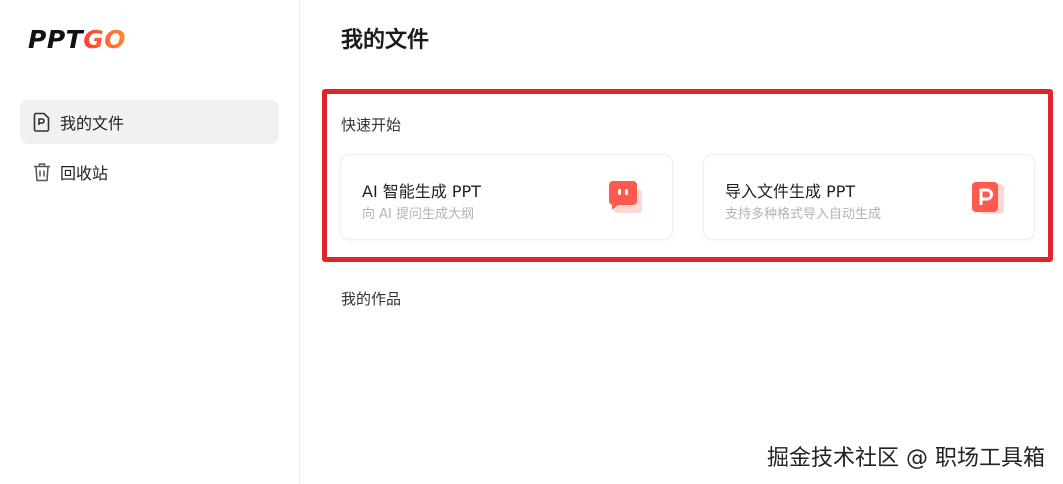 The image size is (1063, 484). I want to click on card-title: AI 智能生成 PPT, so click(421, 191).